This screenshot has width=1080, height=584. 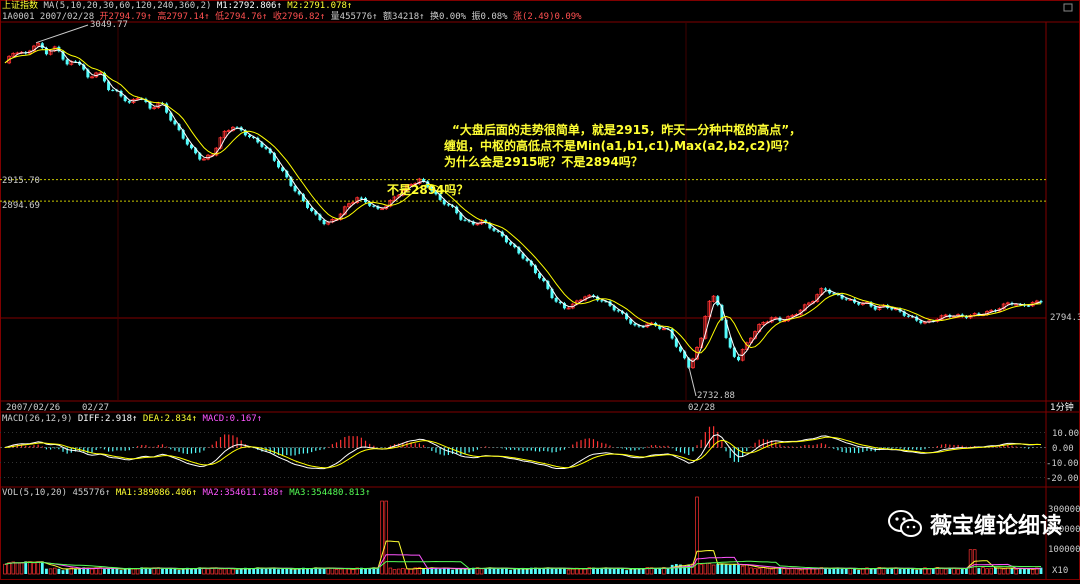 What do you see at coordinates (404, 17) in the screenshot?
I see `amount-value: 额34218↑` at bounding box center [404, 17].